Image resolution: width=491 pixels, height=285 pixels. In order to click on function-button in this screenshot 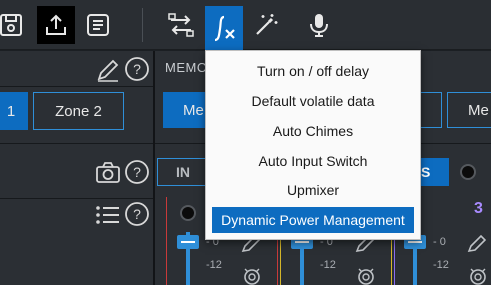, I will do `click(224, 28)`.